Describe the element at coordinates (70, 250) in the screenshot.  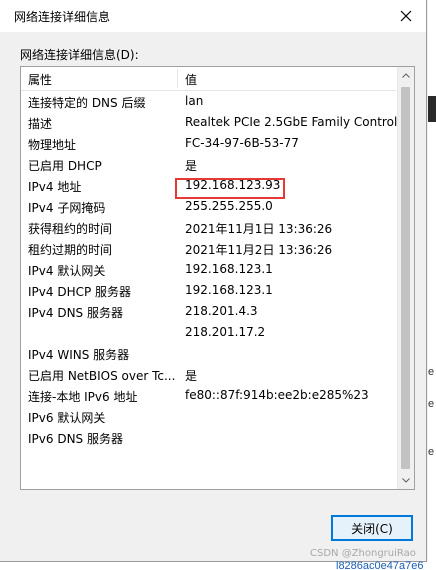
I see `row-property: 租约过期的时间` at that location.